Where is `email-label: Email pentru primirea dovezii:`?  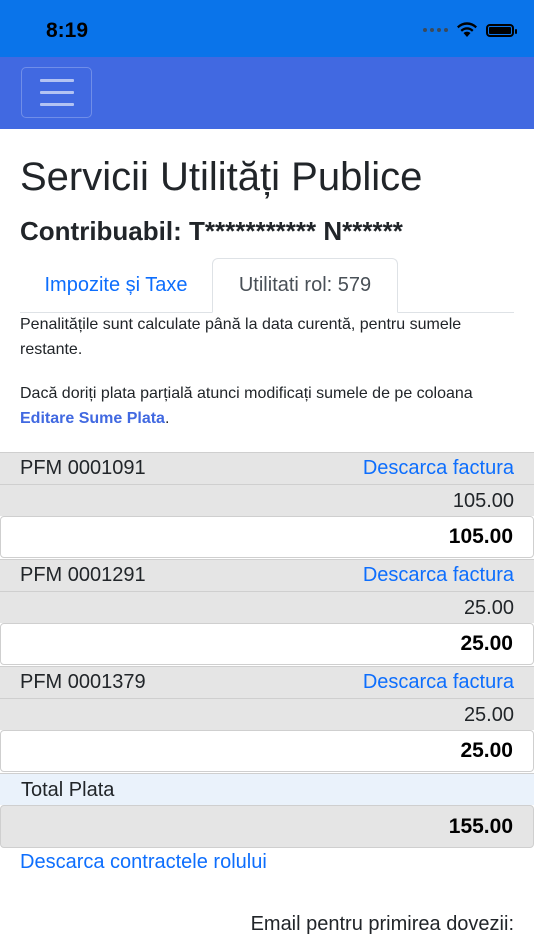 email-label: Email pentru primirea dovezii: is located at coordinates (382, 924).